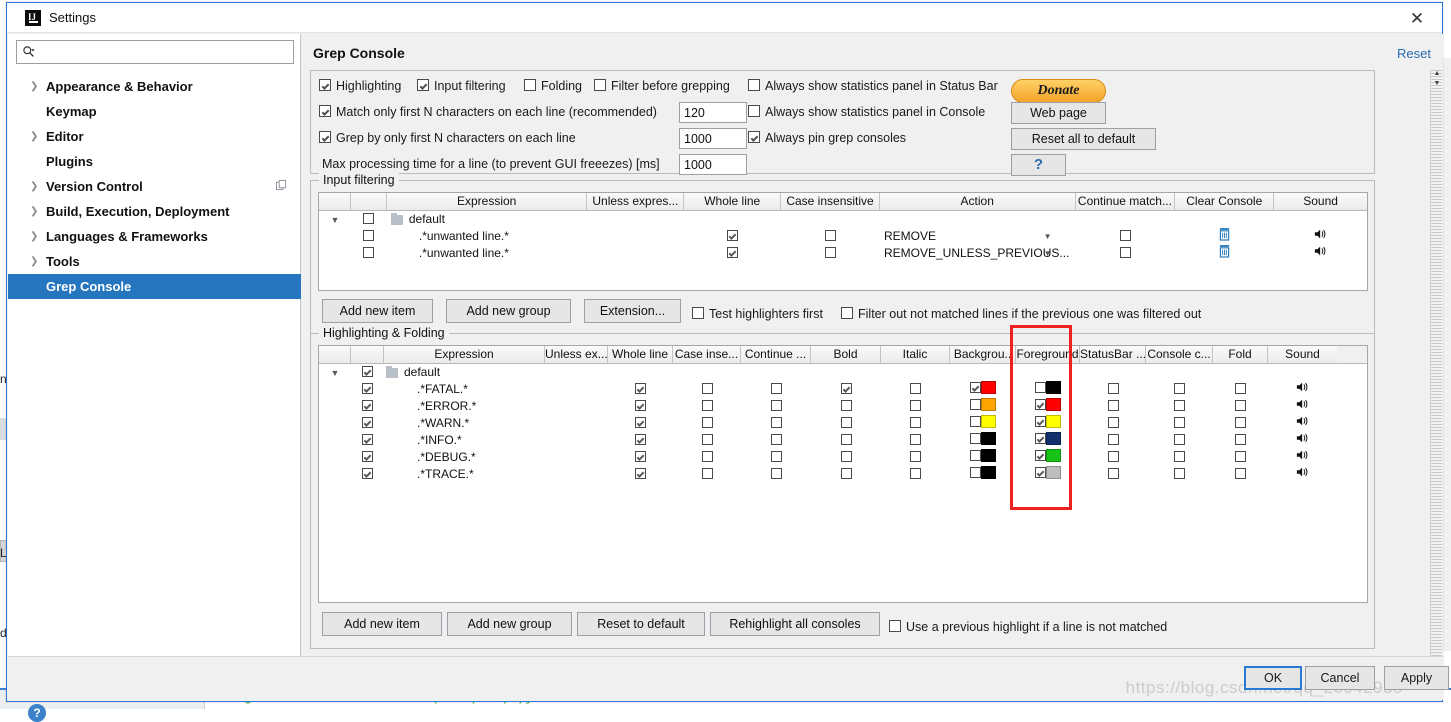 Image resolution: width=1451 pixels, height=722 pixels. I want to click on close-icon: ✕, so click(1417, 19).